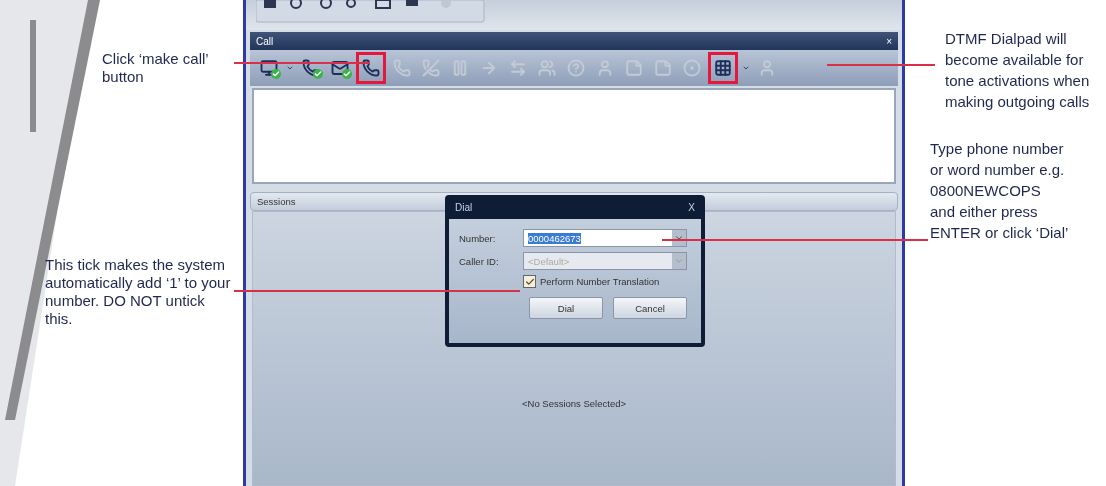 This screenshot has width=1106, height=486. Describe the element at coordinates (889, 41) in the screenshot. I see `close-button: ×` at that location.